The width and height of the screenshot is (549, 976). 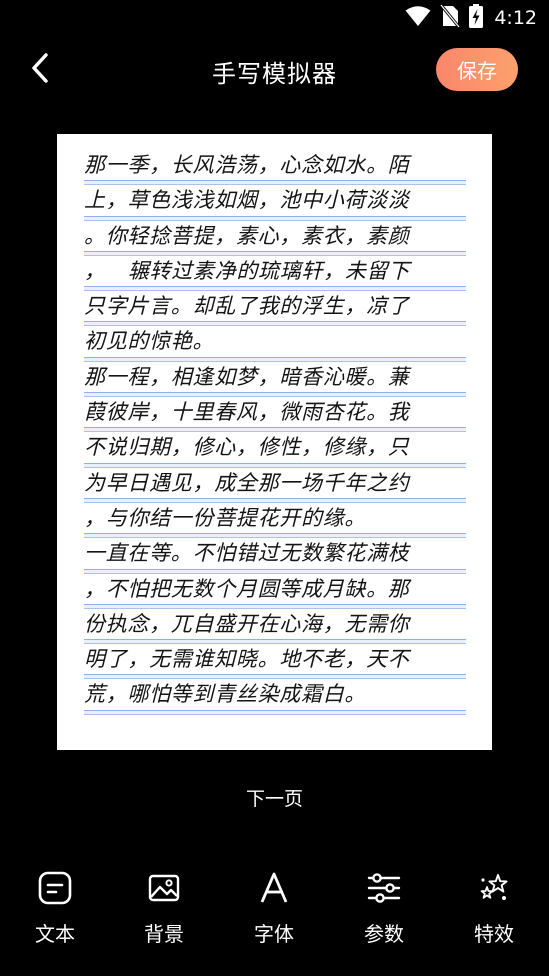 I want to click on handwriting-line: 只字片言。却乱了我的浮生，凉了, so click(x=275, y=309).